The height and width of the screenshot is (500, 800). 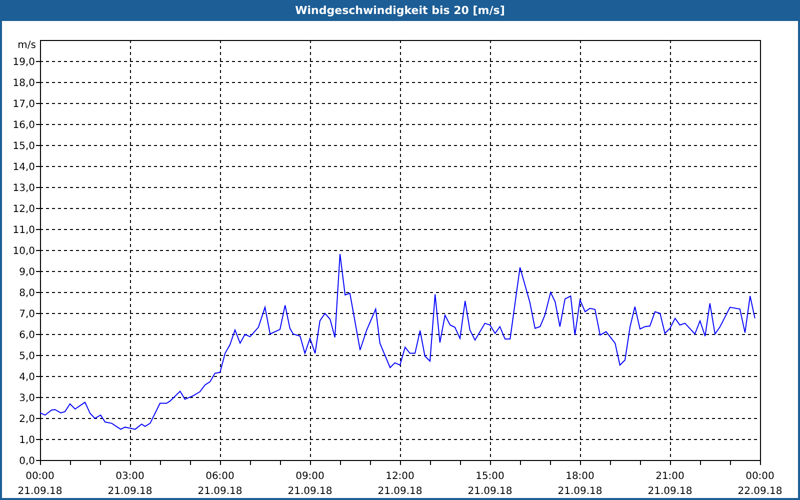 I want to click on y-tick-label: 6,0, so click(x=27, y=335).